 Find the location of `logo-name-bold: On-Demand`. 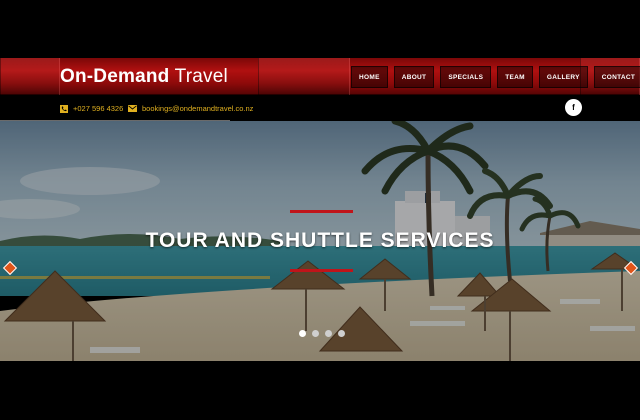

logo-name-bold: On-Demand is located at coordinates (115, 76).